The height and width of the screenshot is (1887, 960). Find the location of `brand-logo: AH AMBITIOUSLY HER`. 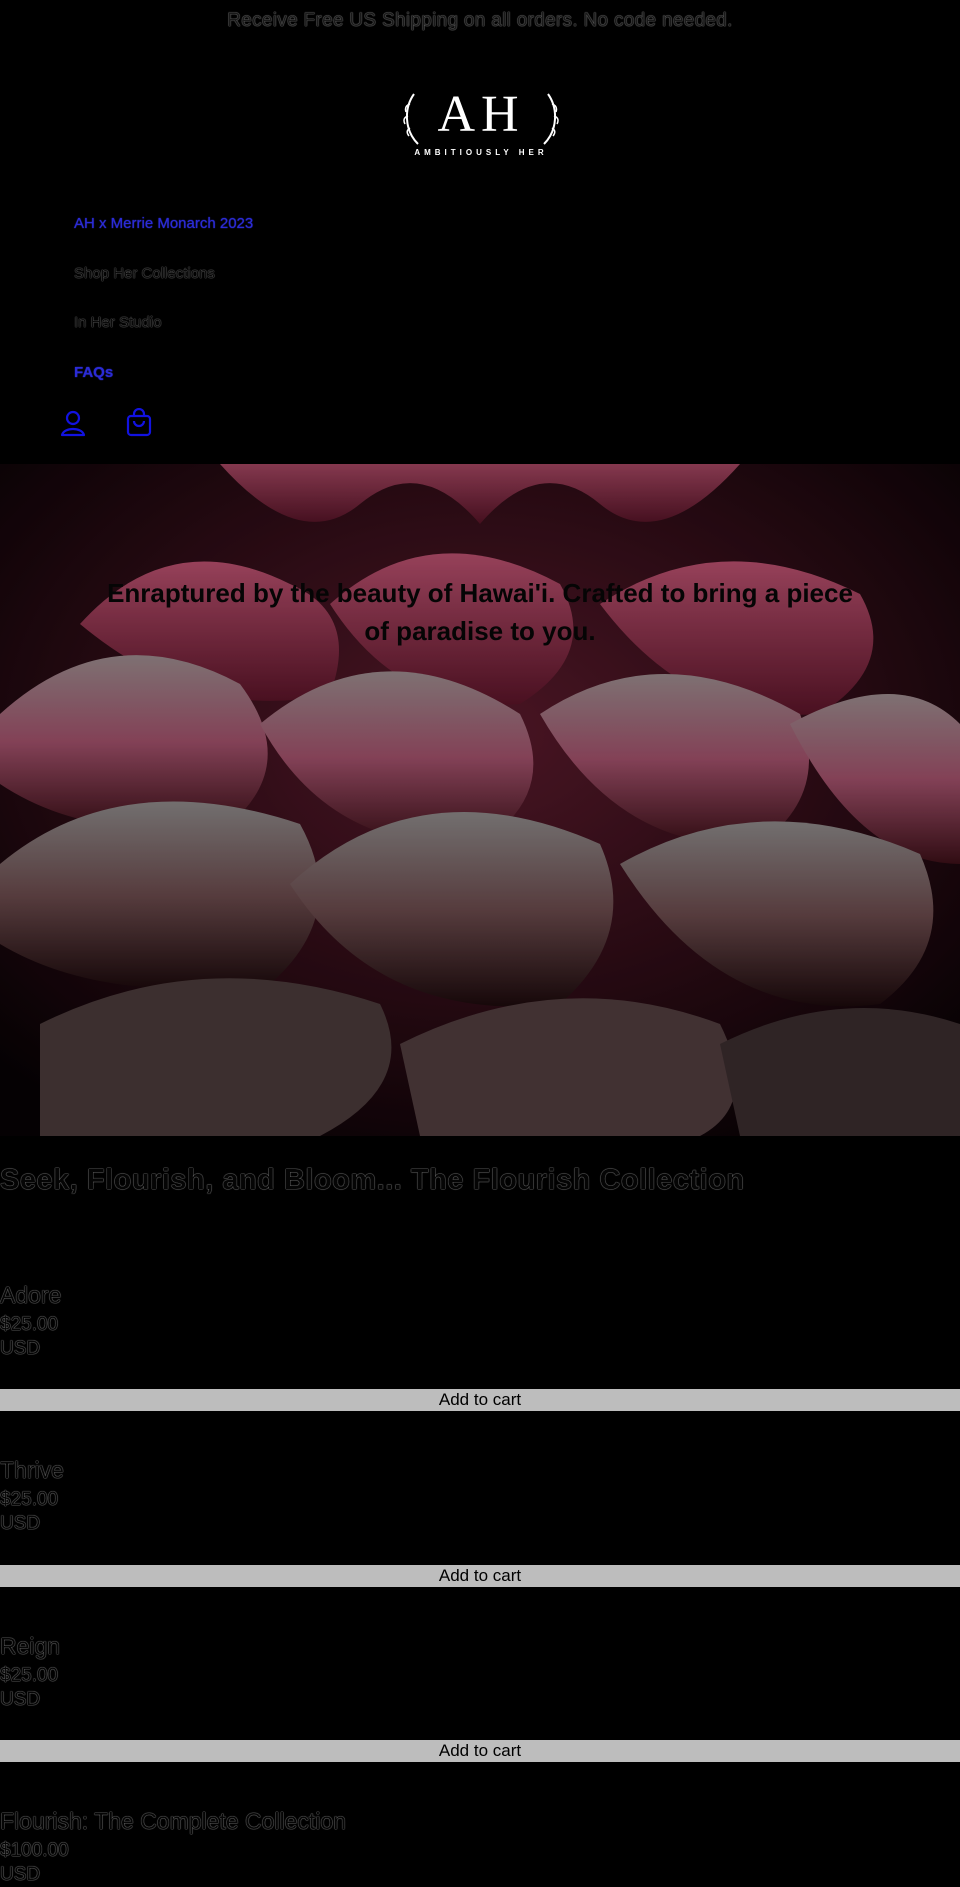

brand-logo: AH AMBITIOUSLY HER is located at coordinates (481, 125).